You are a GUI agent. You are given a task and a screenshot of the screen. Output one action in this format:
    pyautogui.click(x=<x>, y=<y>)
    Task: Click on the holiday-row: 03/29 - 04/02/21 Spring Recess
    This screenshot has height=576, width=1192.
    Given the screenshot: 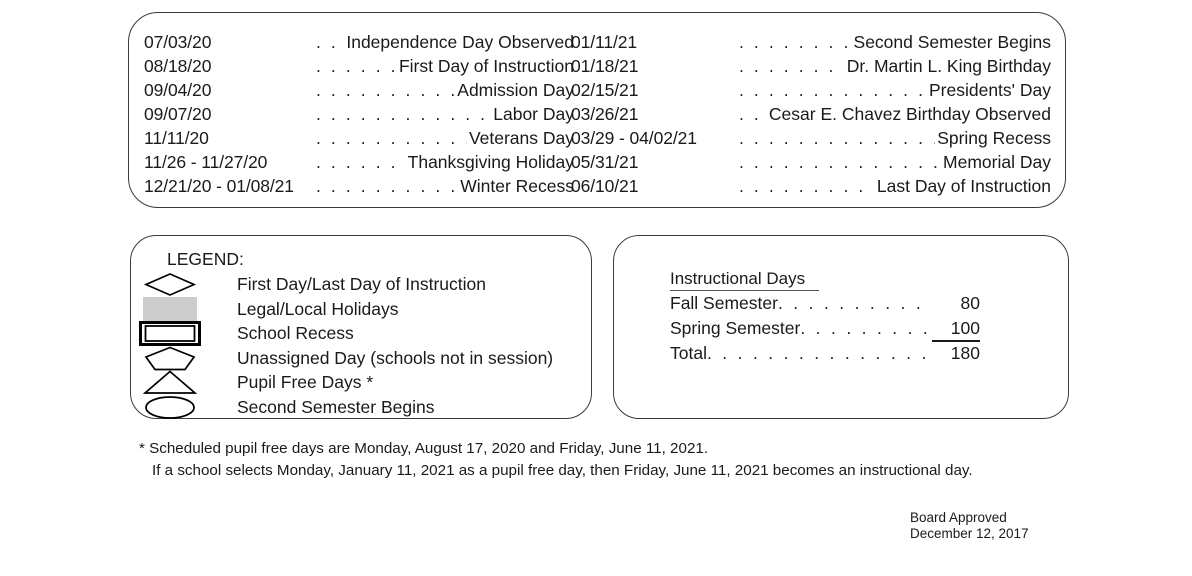 What is the action you would take?
    pyautogui.click(x=811, y=140)
    